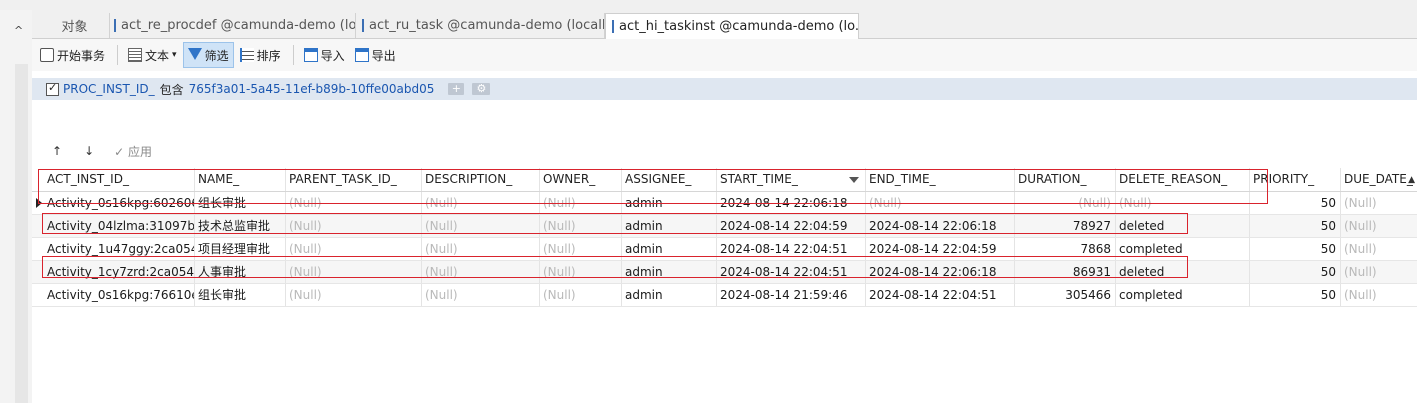 The height and width of the screenshot is (403, 1417). What do you see at coordinates (481, 89) in the screenshot?
I see `filter-options-icon: ⚙` at bounding box center [481, 89].